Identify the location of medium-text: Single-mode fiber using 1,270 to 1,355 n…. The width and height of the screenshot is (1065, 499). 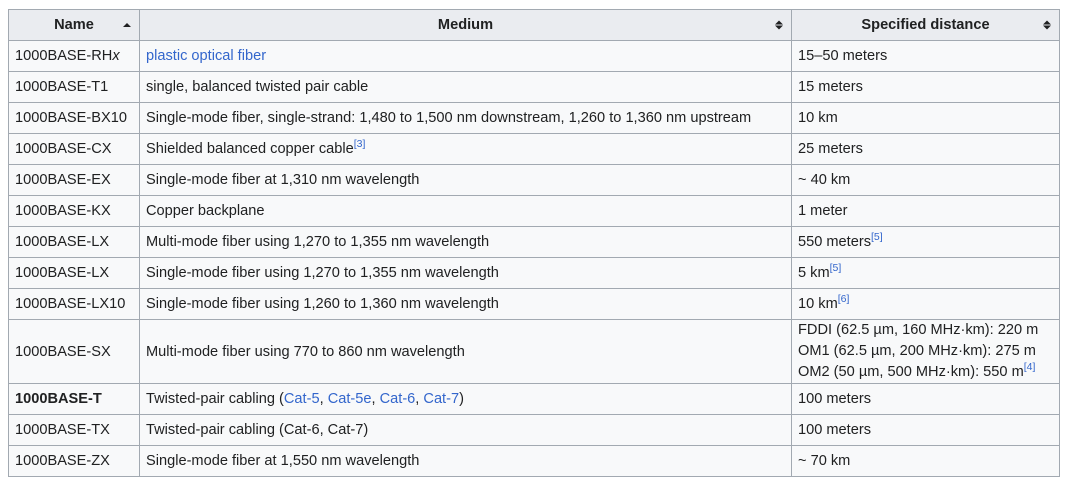
(322, 273).